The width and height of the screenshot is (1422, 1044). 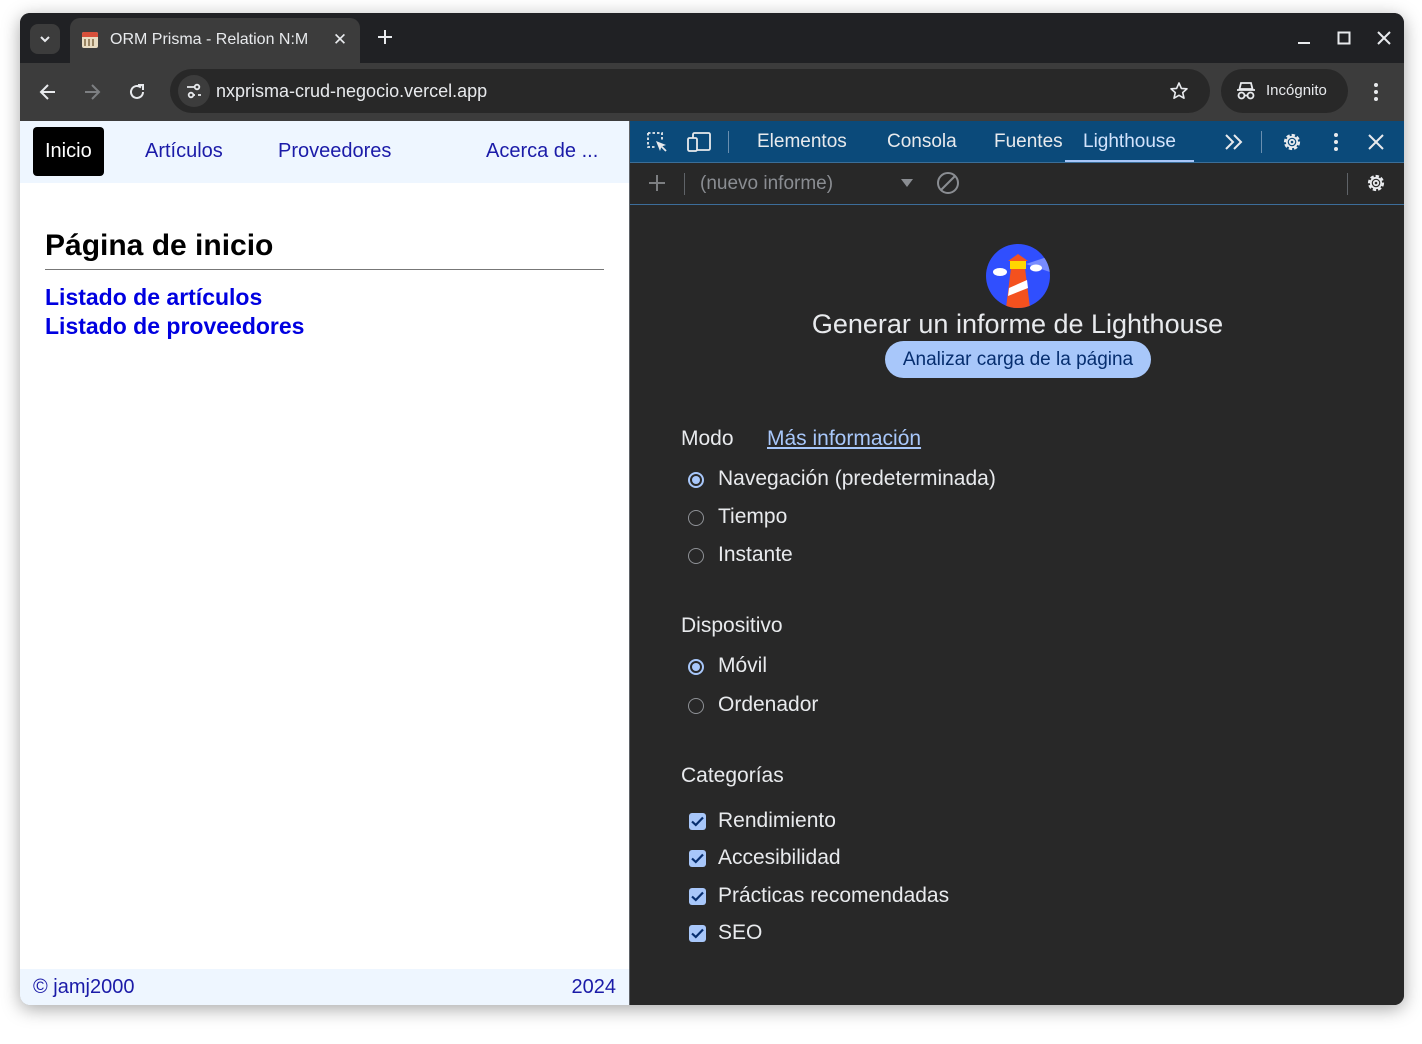 What do you see at coordinates (857, 478) in the screenshot?
I see `mode-option-label: Navegación (predeterminada)` at bounding box center [857, 478].